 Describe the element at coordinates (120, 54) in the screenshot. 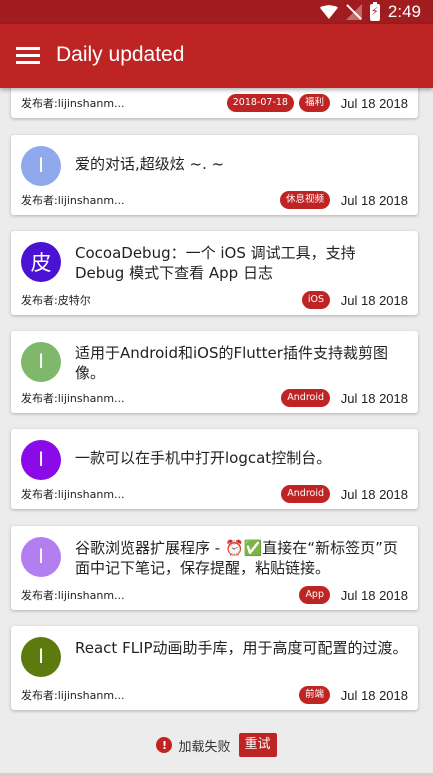

I see `page-title: Daily updated` at that location.